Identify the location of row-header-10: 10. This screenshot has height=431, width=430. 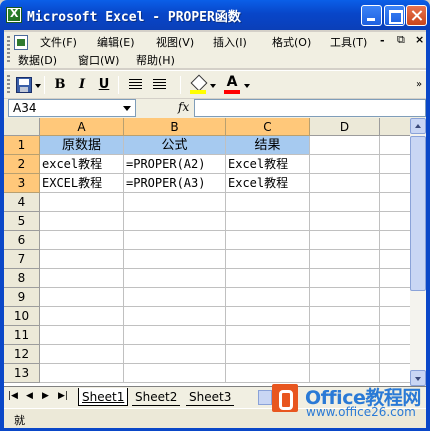
(22, 316).